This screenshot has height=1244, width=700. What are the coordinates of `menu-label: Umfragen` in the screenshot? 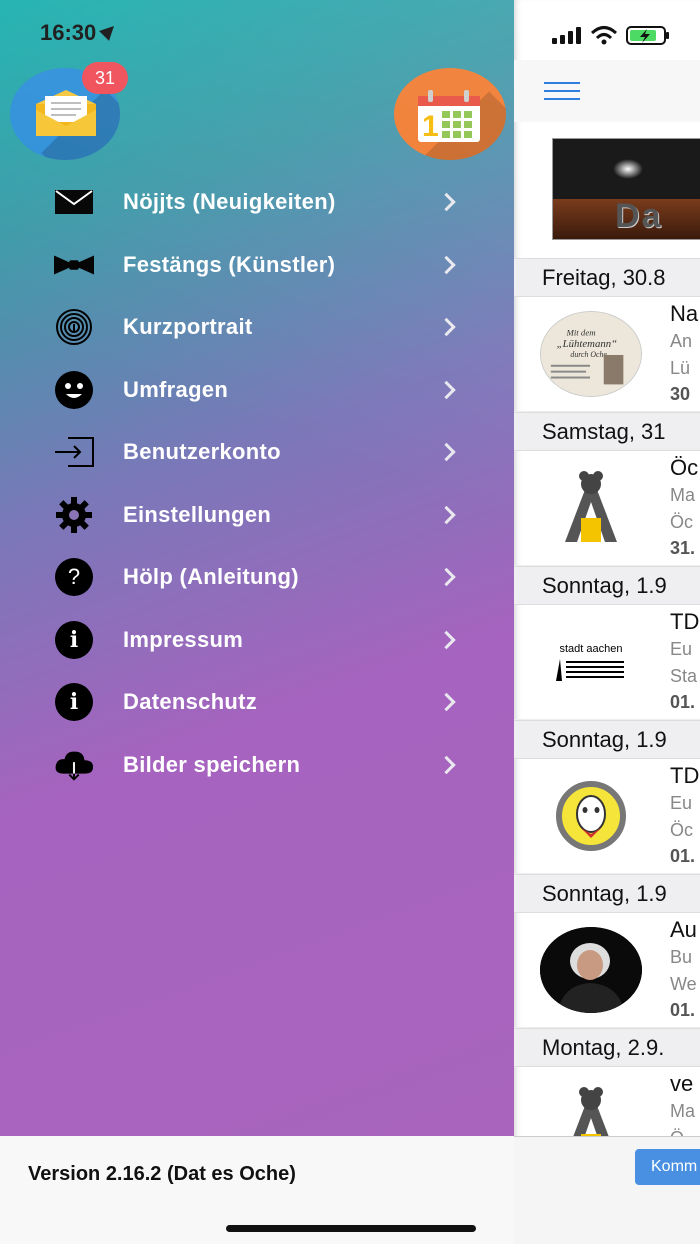 It's located at (176, 389).